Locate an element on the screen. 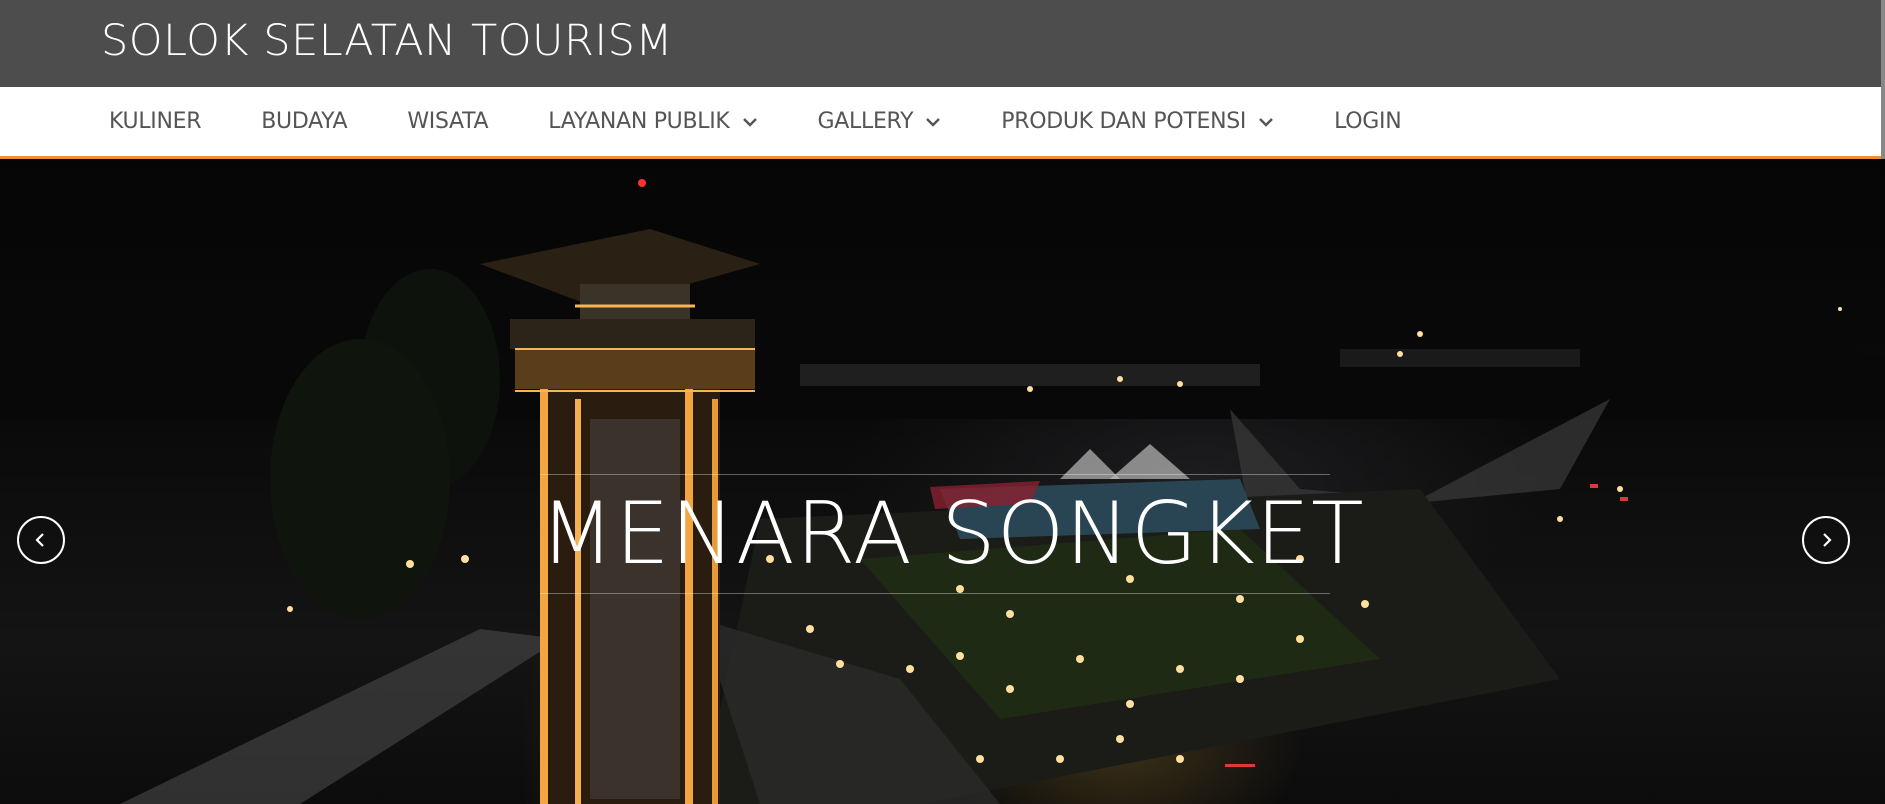 The image size is (1885, 804). chevron-left-icon is located at coordinates (39, 540).